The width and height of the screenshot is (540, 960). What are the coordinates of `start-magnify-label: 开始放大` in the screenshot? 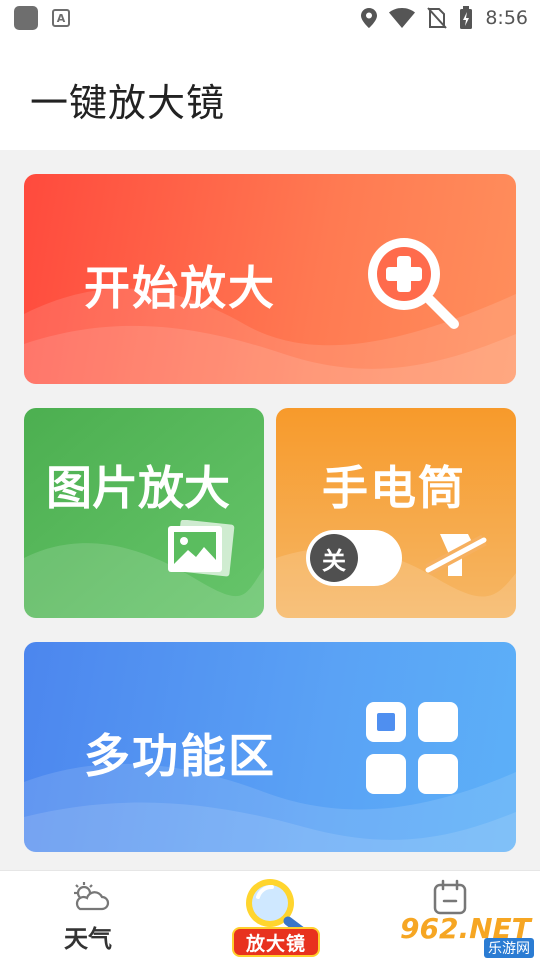 It's located at (180, 288).